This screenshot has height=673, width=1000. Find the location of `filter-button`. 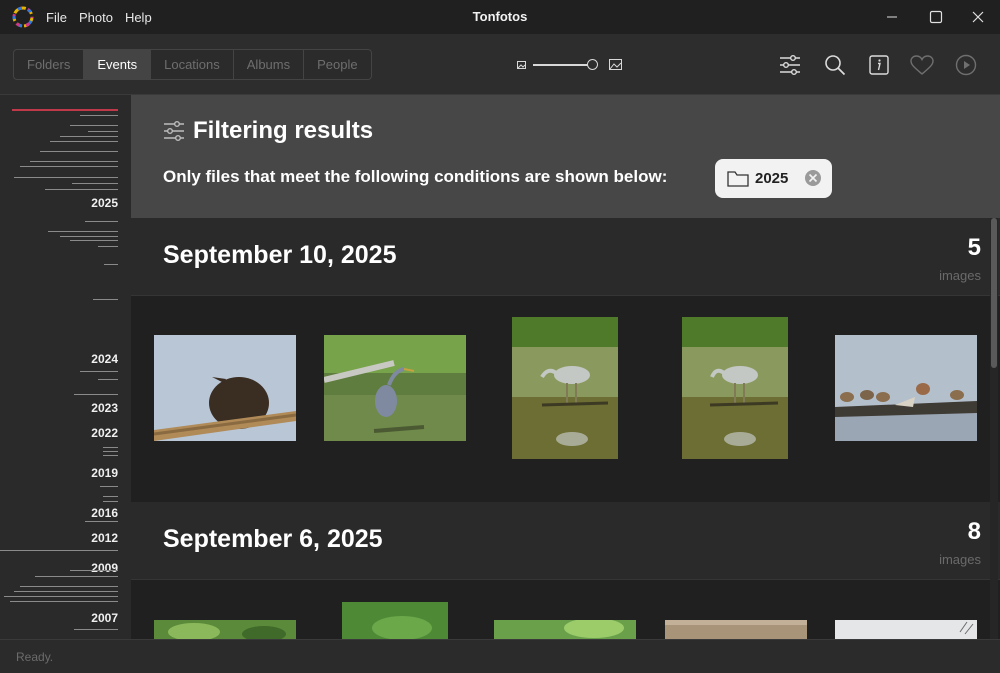

filter-button is located at coordinates (790, 65).